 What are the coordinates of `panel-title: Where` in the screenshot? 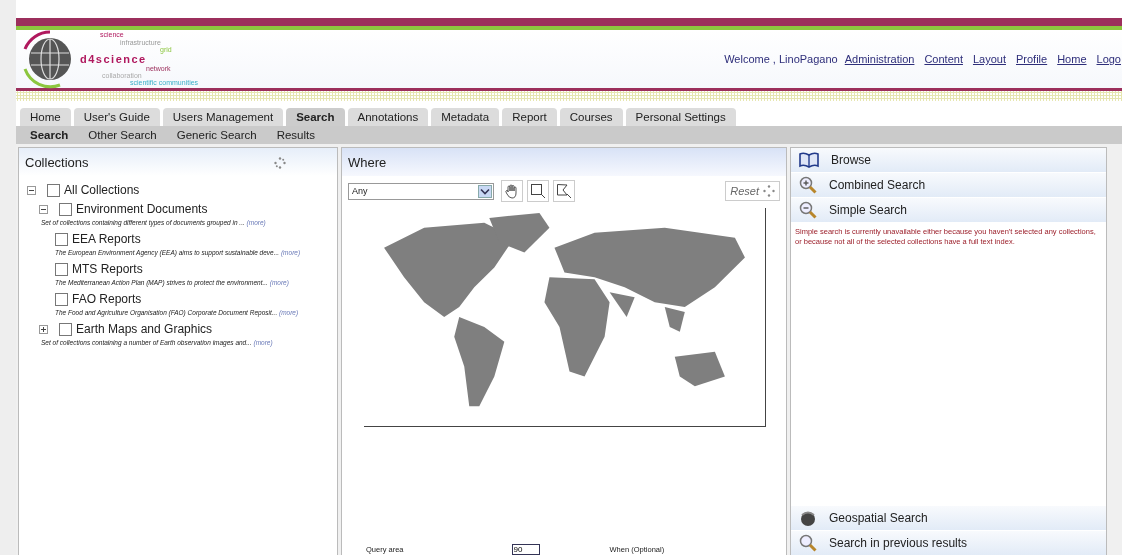 It's located at (367, 162).